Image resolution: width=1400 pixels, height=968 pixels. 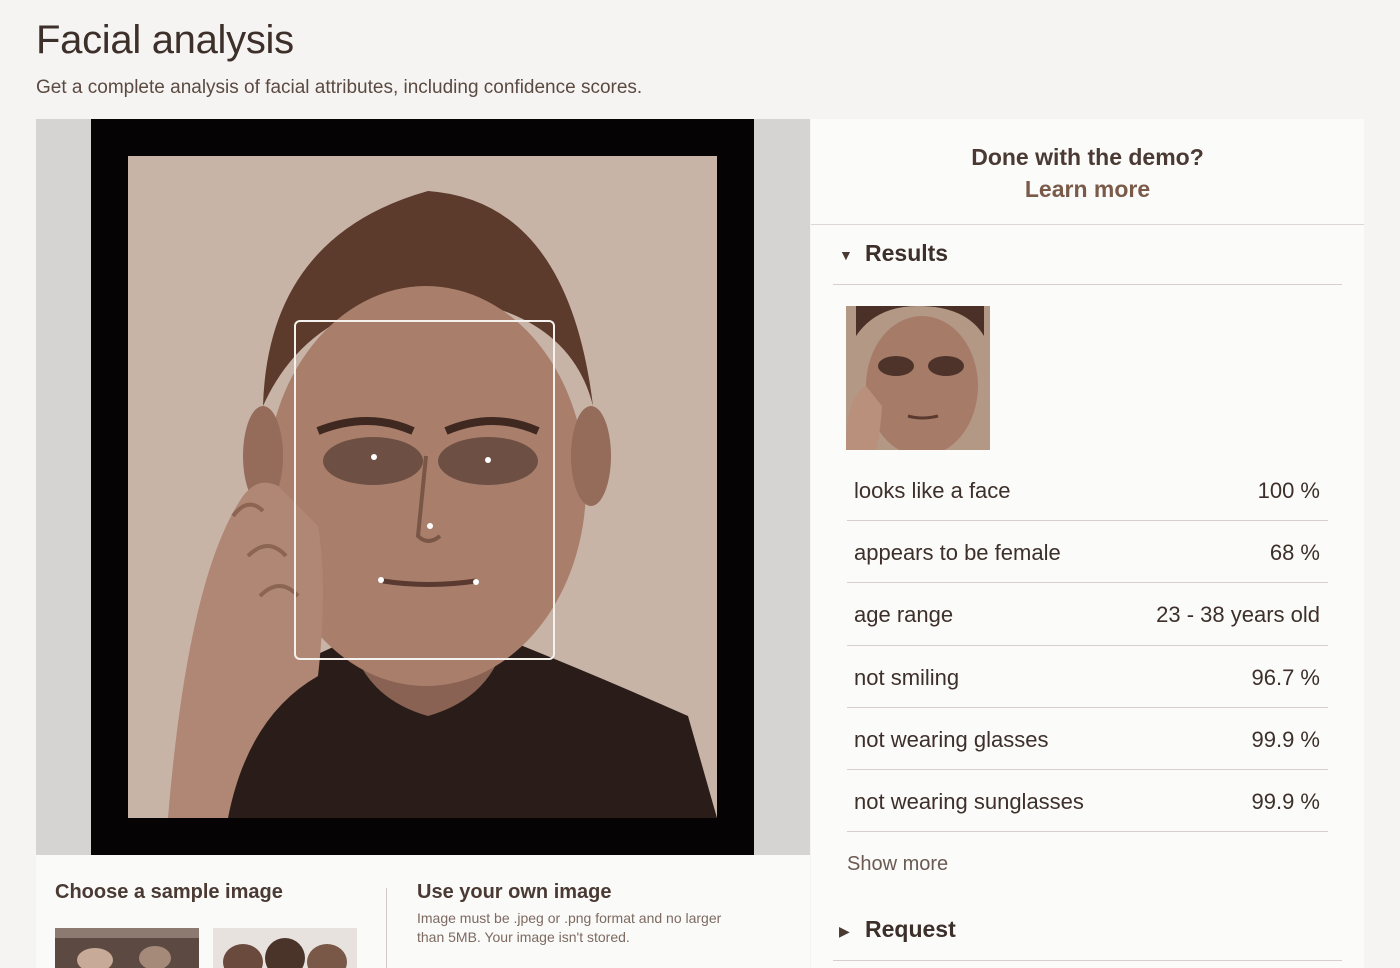 What do you see at coordinates (910, 929) in the screenshot?
I see `request-section-label: Request` at bounding box center [910, 929].